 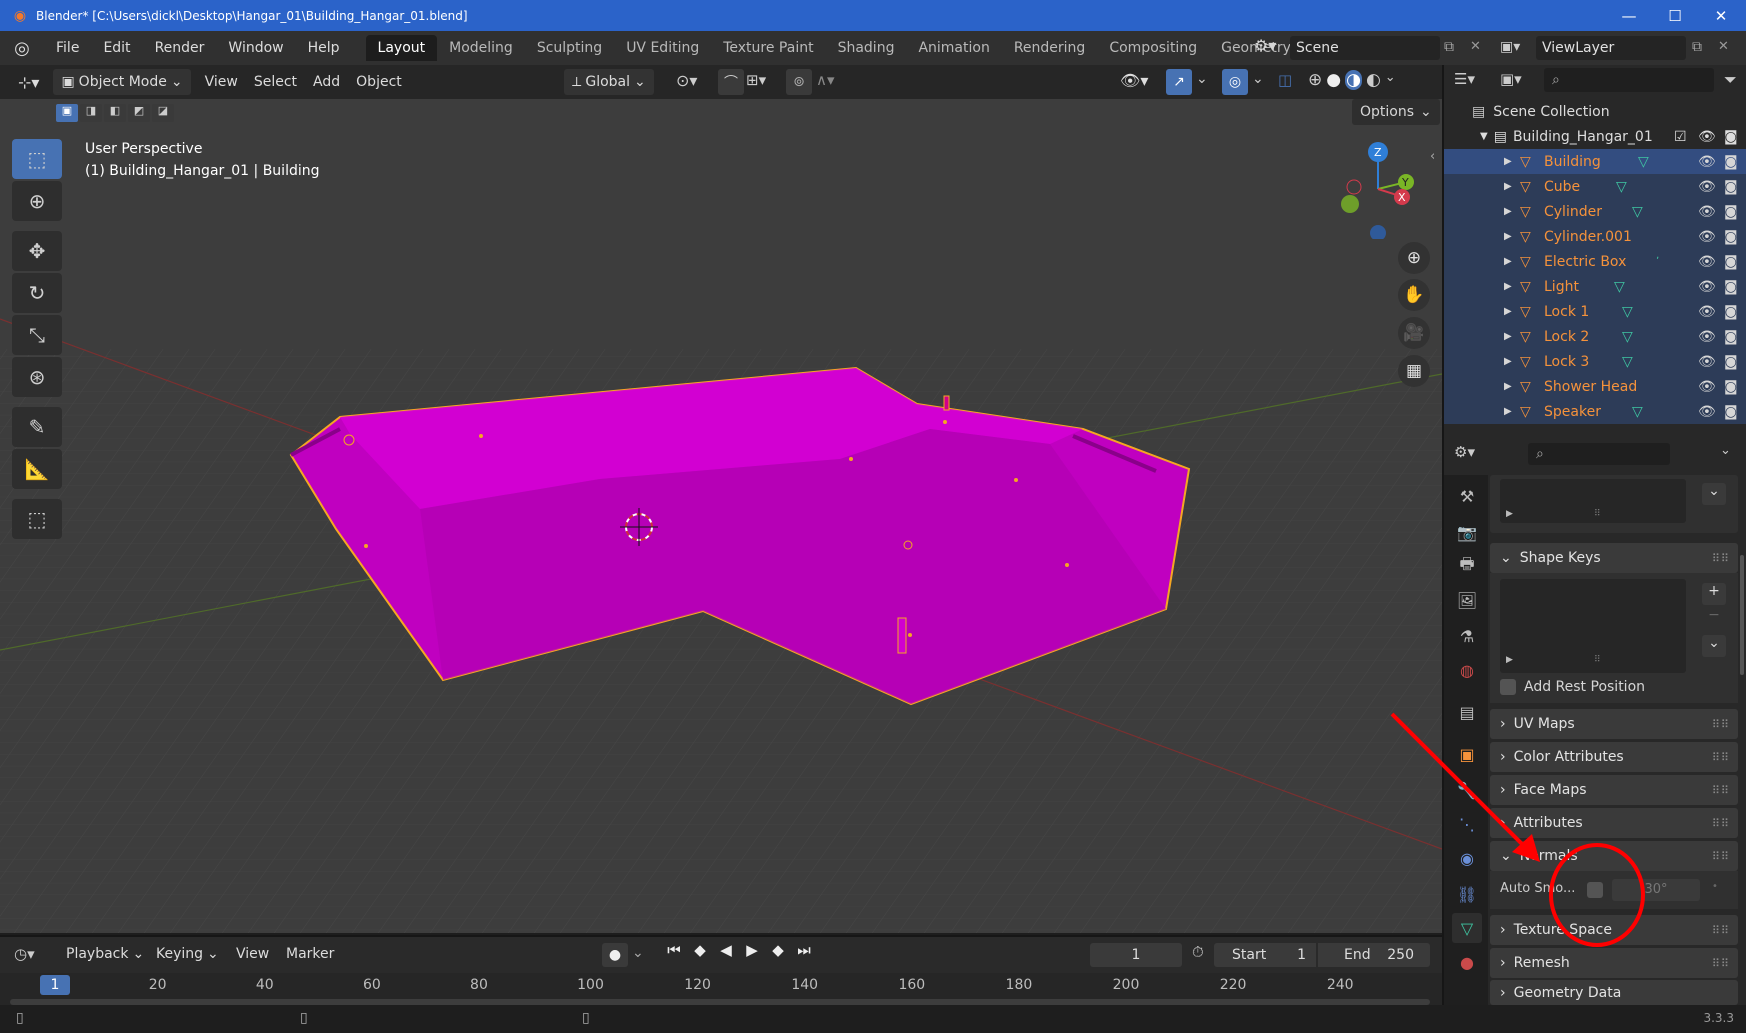 What do you see at coordinates (953, 48) in the screenshot?
I see `tab-animation: Animation` at bounding box center [953, 48].